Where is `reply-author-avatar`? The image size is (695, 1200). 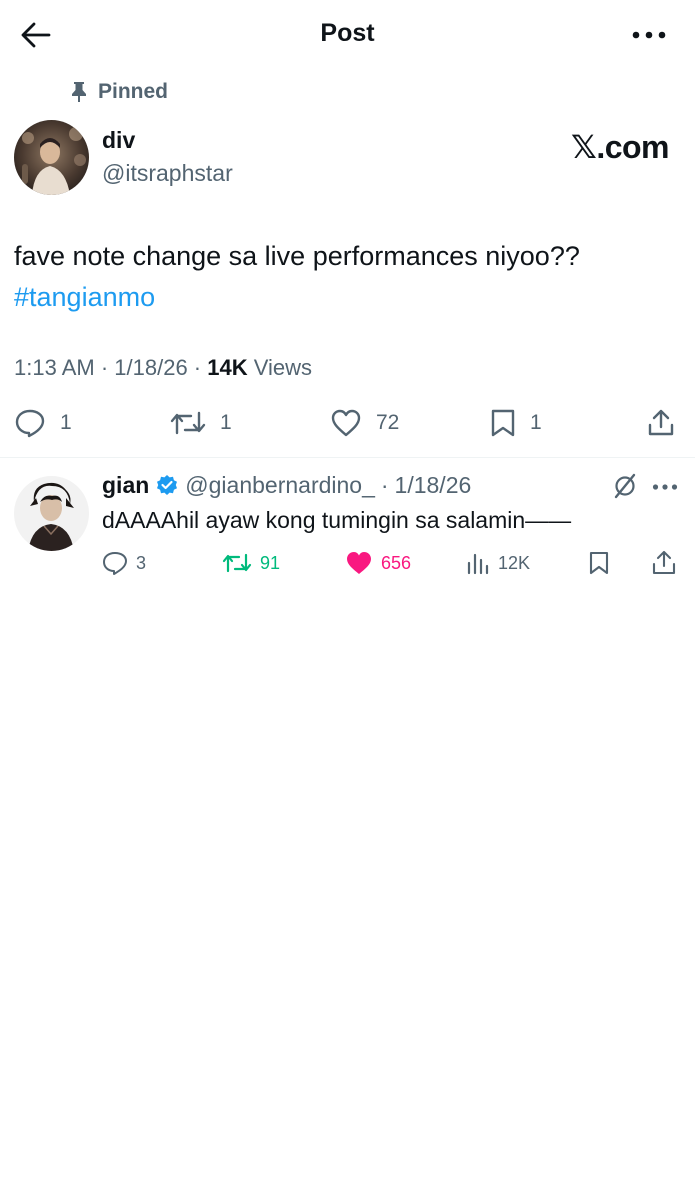 reply-author-avatar is located at coordinates (51, 513).